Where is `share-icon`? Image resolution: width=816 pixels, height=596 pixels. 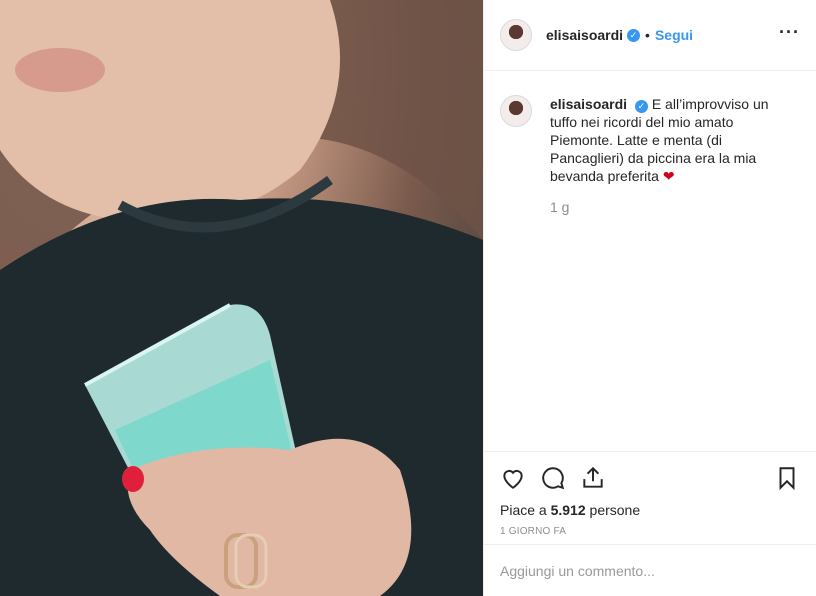 share-icon is located at coordinates (593, 478).